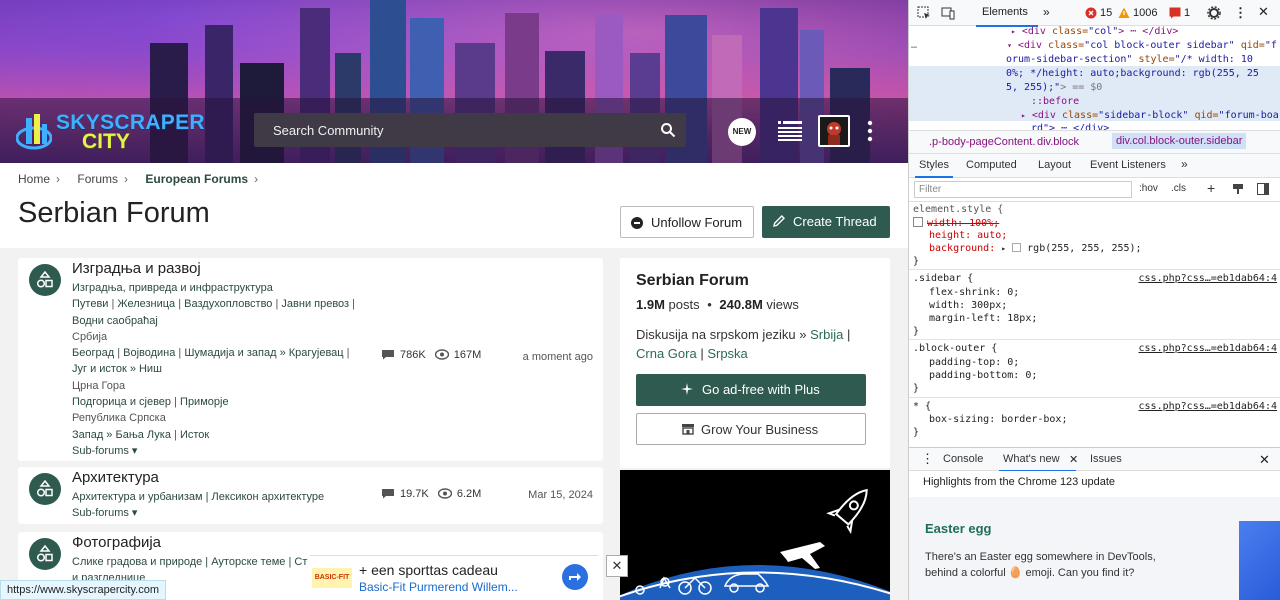  What do you see at coordinates (315, 304) in the screenshot?
I see `subforum-link: Јавни превоз` at bounding box center [315, 304].